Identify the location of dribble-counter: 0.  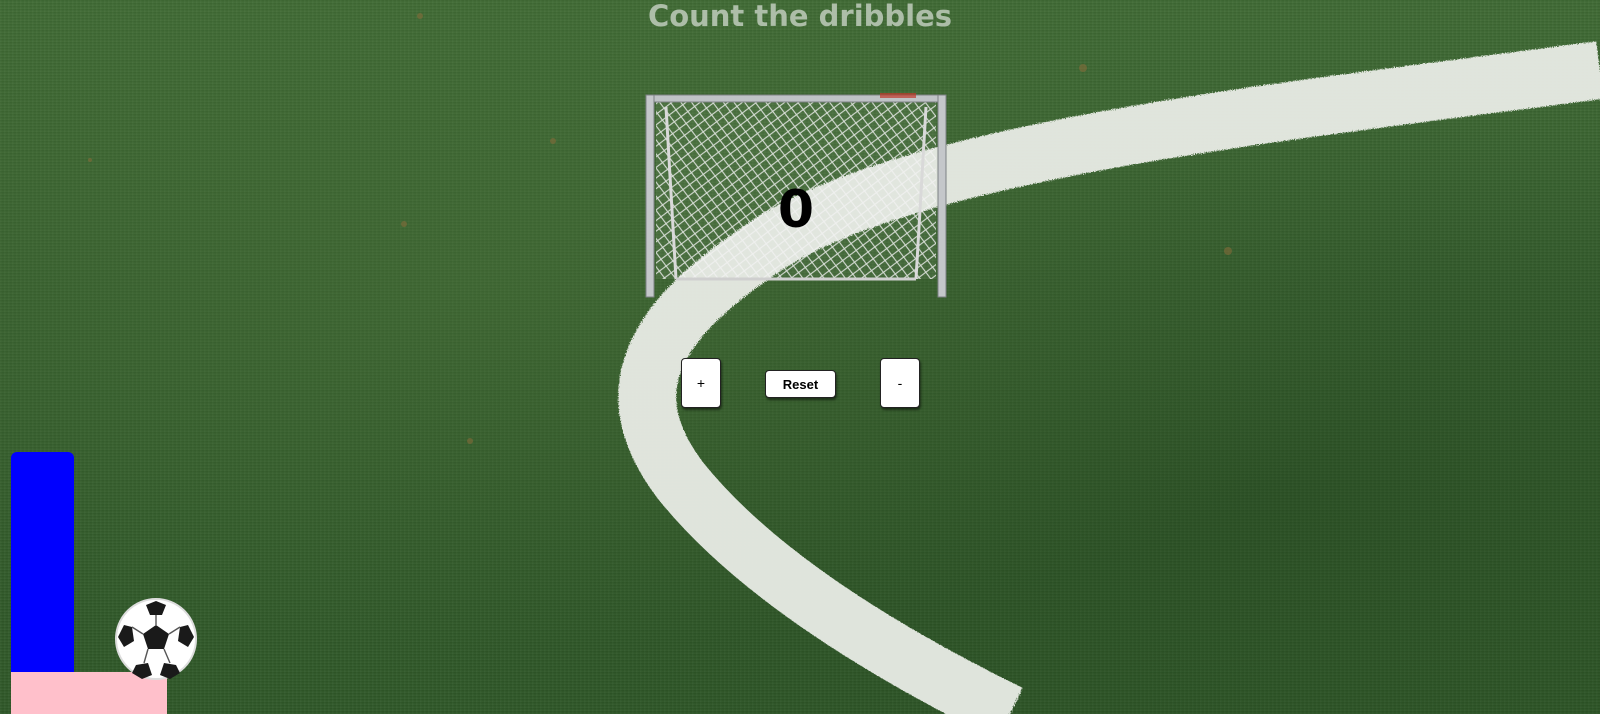
(796, 210).